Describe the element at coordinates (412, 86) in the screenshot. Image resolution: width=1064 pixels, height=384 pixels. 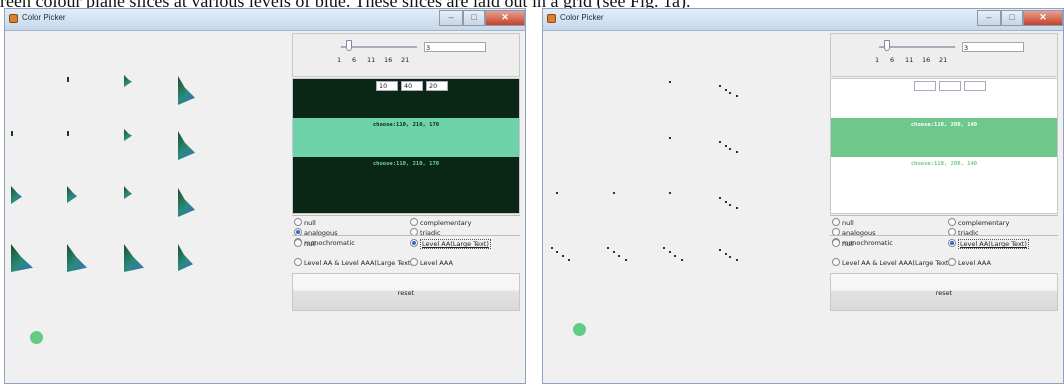
I see `green-input: 40` at that location.